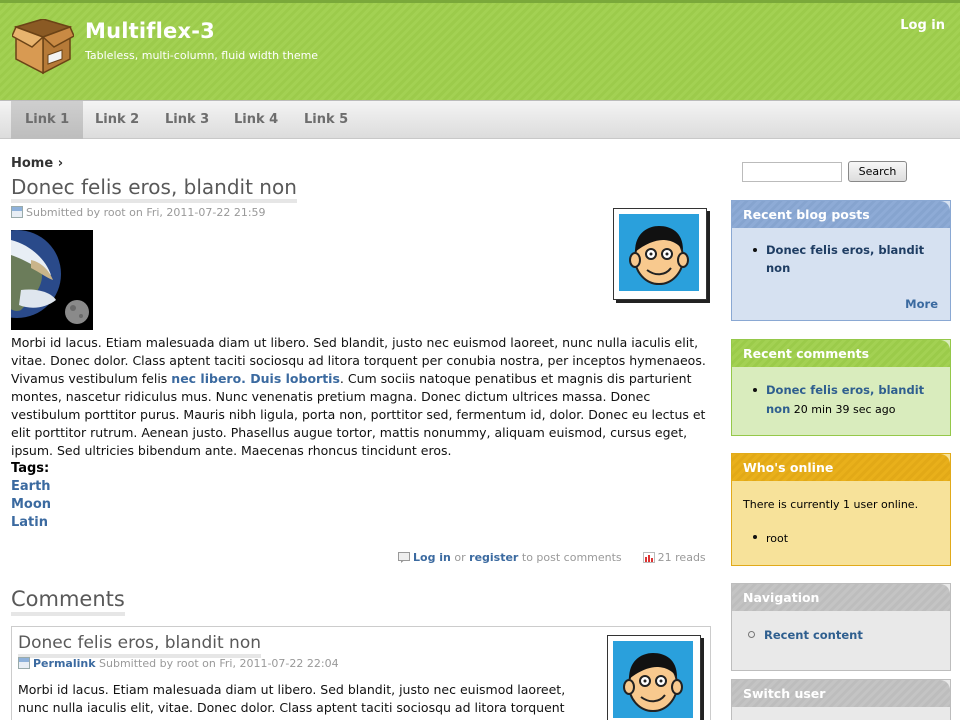 This screenshot has width=960, height=720. Describe the element at coordinates (813, 635) in the screenshot. I see `recent-content-link: Recent content` at that location.